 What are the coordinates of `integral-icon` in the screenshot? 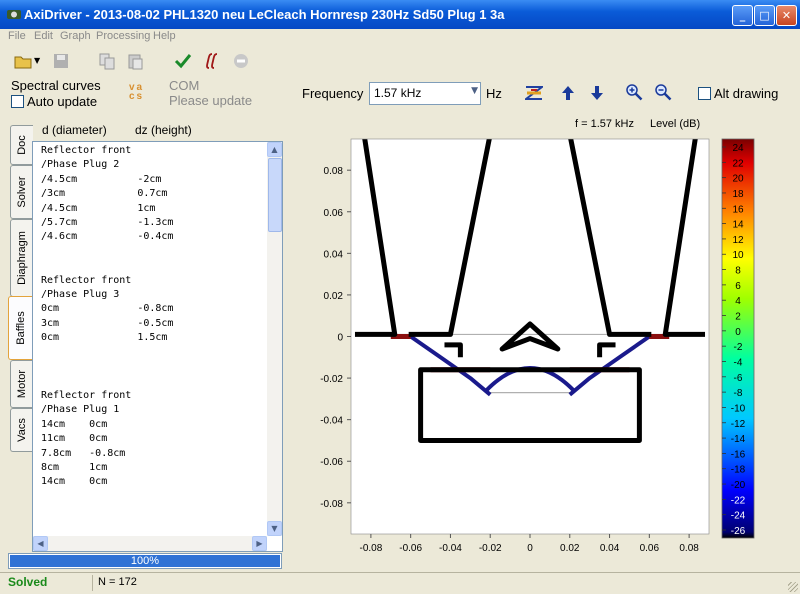 It's located at (212, 61).